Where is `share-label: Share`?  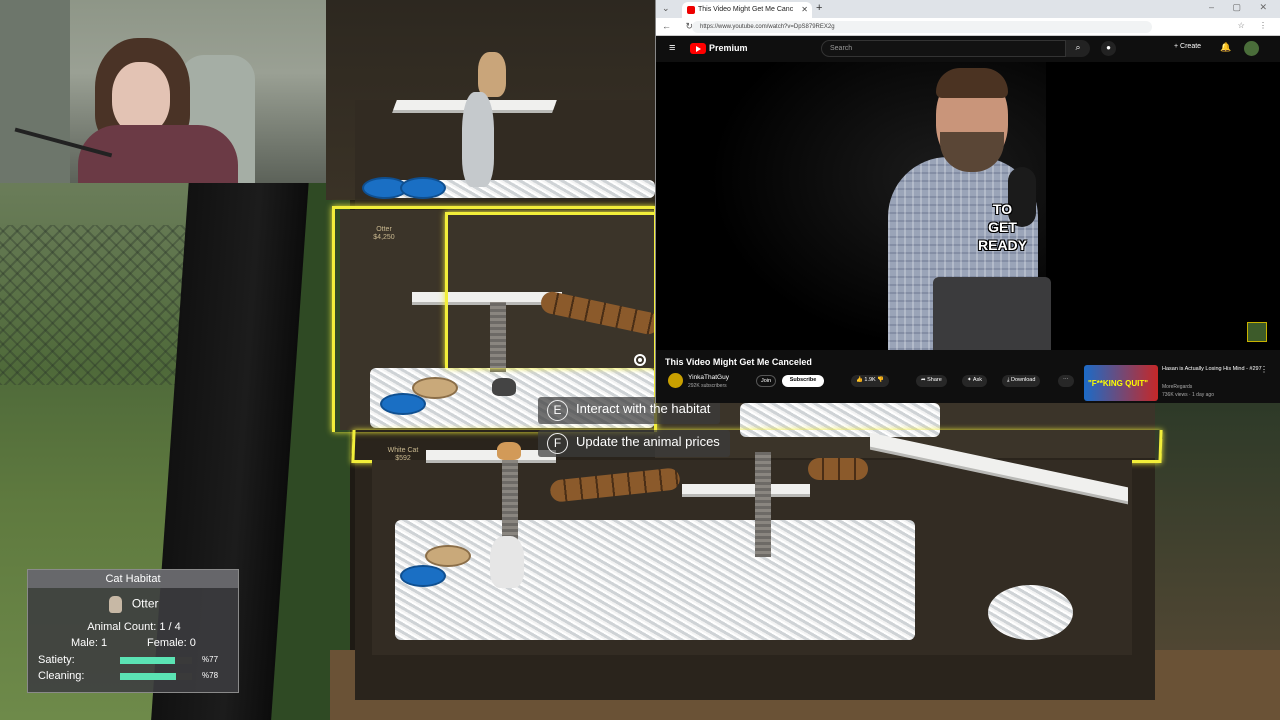
share-label: Share is located at coordinates (934, 380).